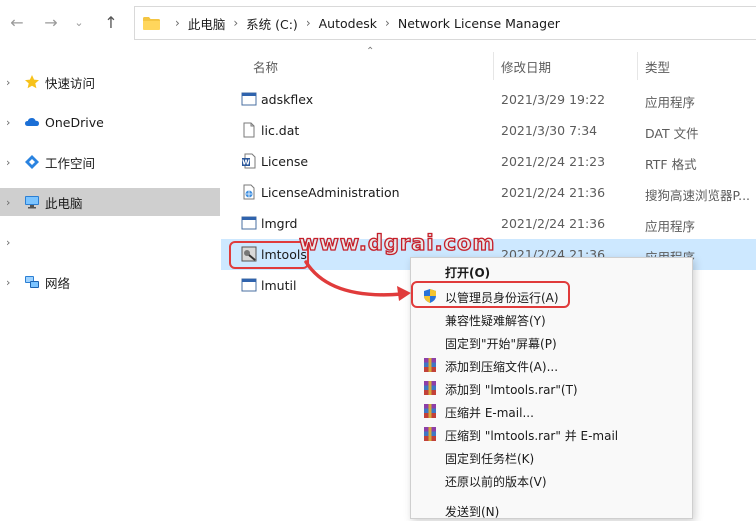 The width and height of the screenshot is (756, 521). Describe the element at coordinates (246, 163) in the screenshot. I see `svg-text: W` at that location.